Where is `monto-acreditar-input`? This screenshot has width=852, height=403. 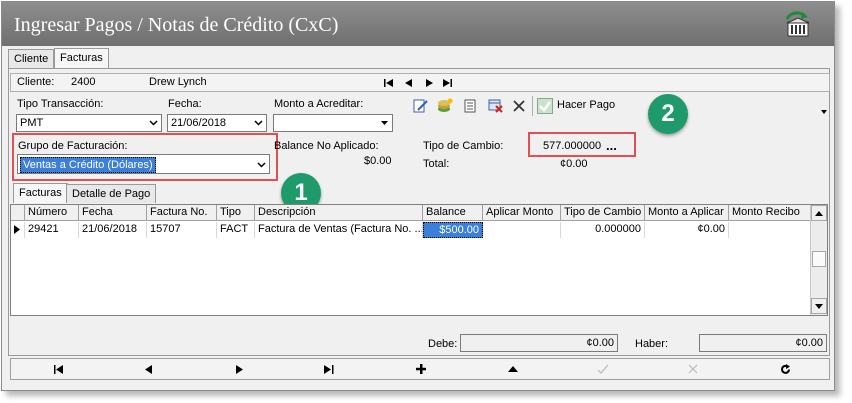
monto-acreditar-input is located at coordinates (333, 123).